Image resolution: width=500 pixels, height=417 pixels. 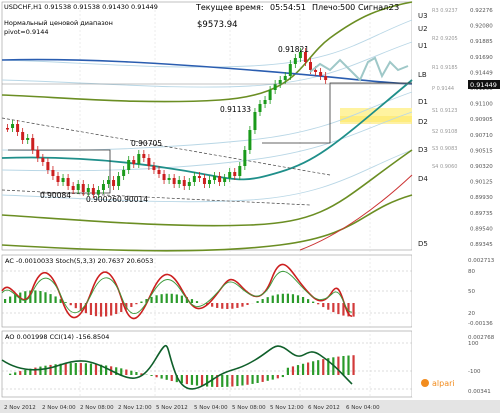 I want to click on annotation-mid2: 0.90705, so click(x=146, y=143).